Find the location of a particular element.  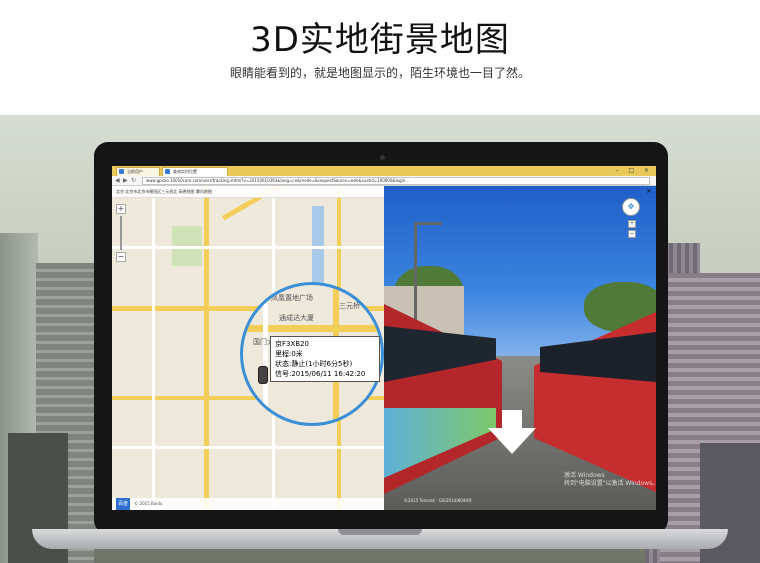

compass-icon: ✥ is located at coordinates (631, 207).